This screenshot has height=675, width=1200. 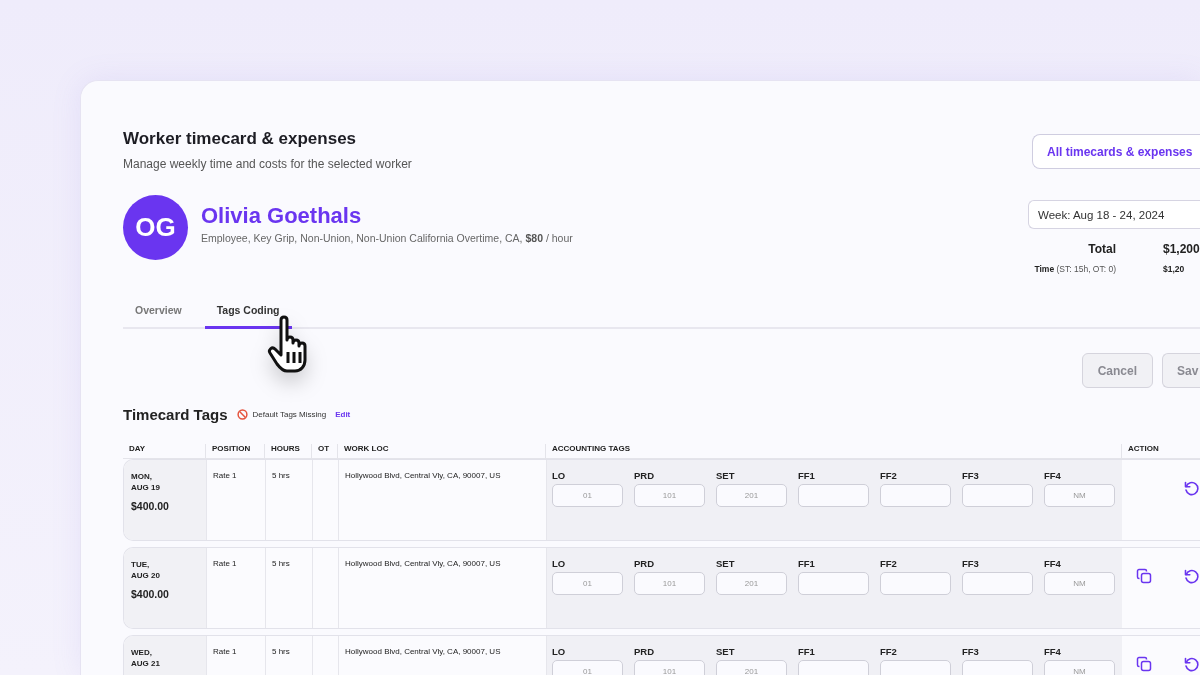 I want to click on total-label: Time (ST: 15h, OT: 0), so click(x=1075, y=269).